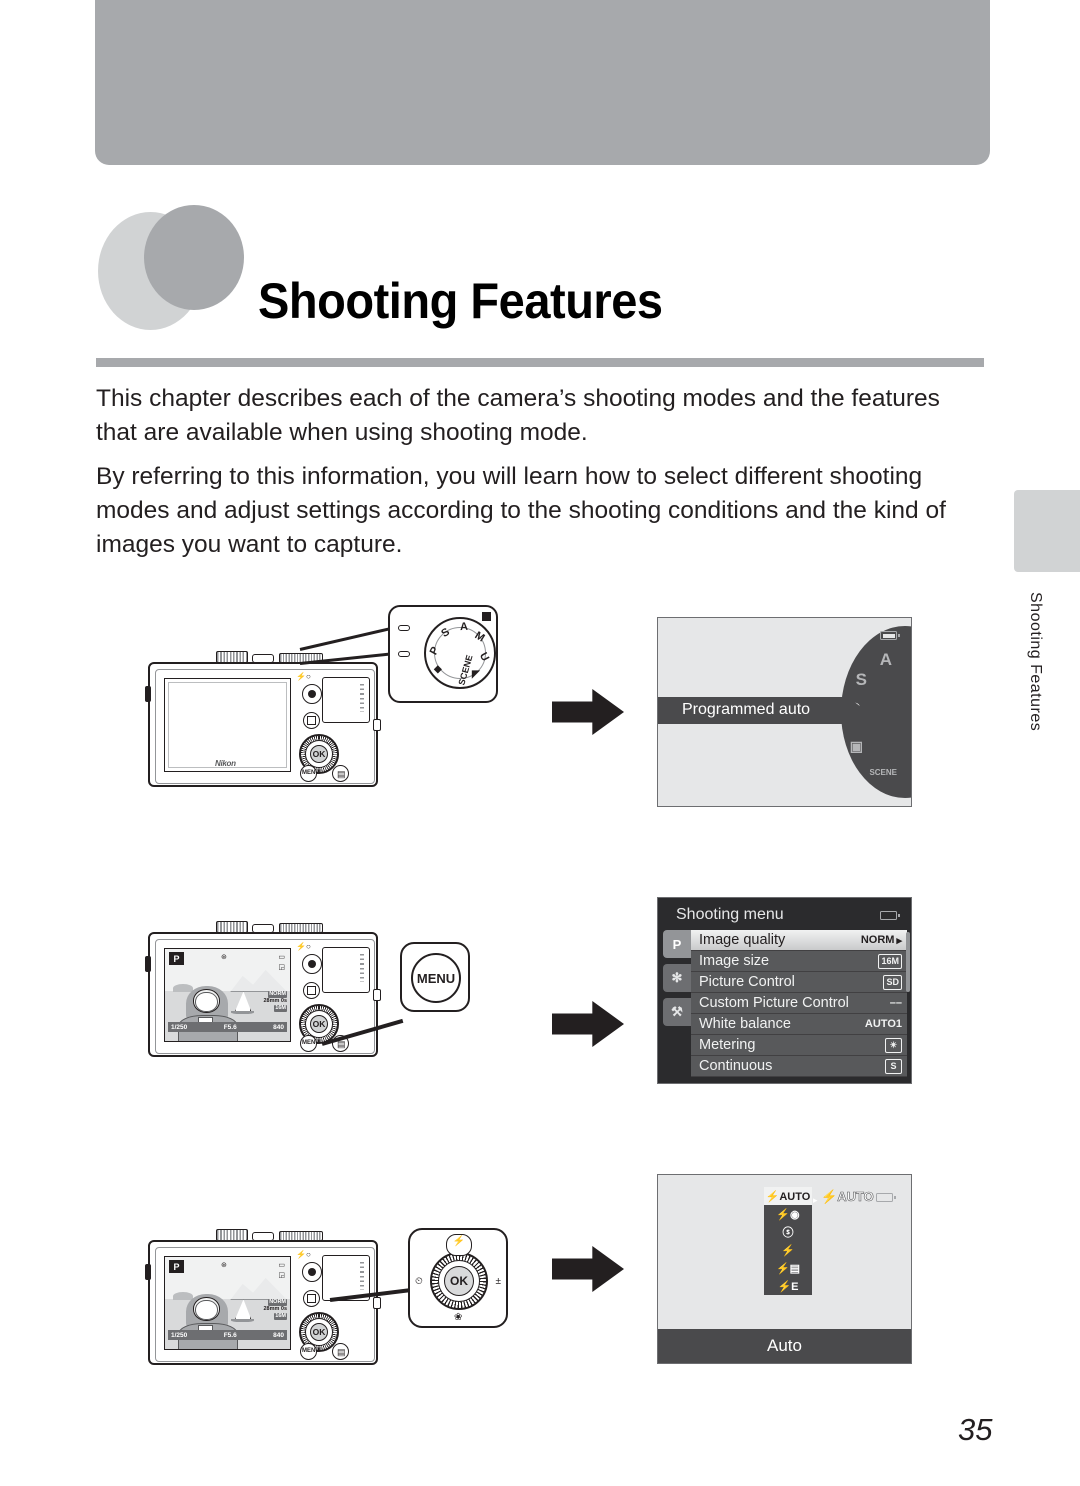 The image size is (1080, 1486). I want to click on lcd-info-right: NORM 28mm 0s 16M, so click(275, 1002).